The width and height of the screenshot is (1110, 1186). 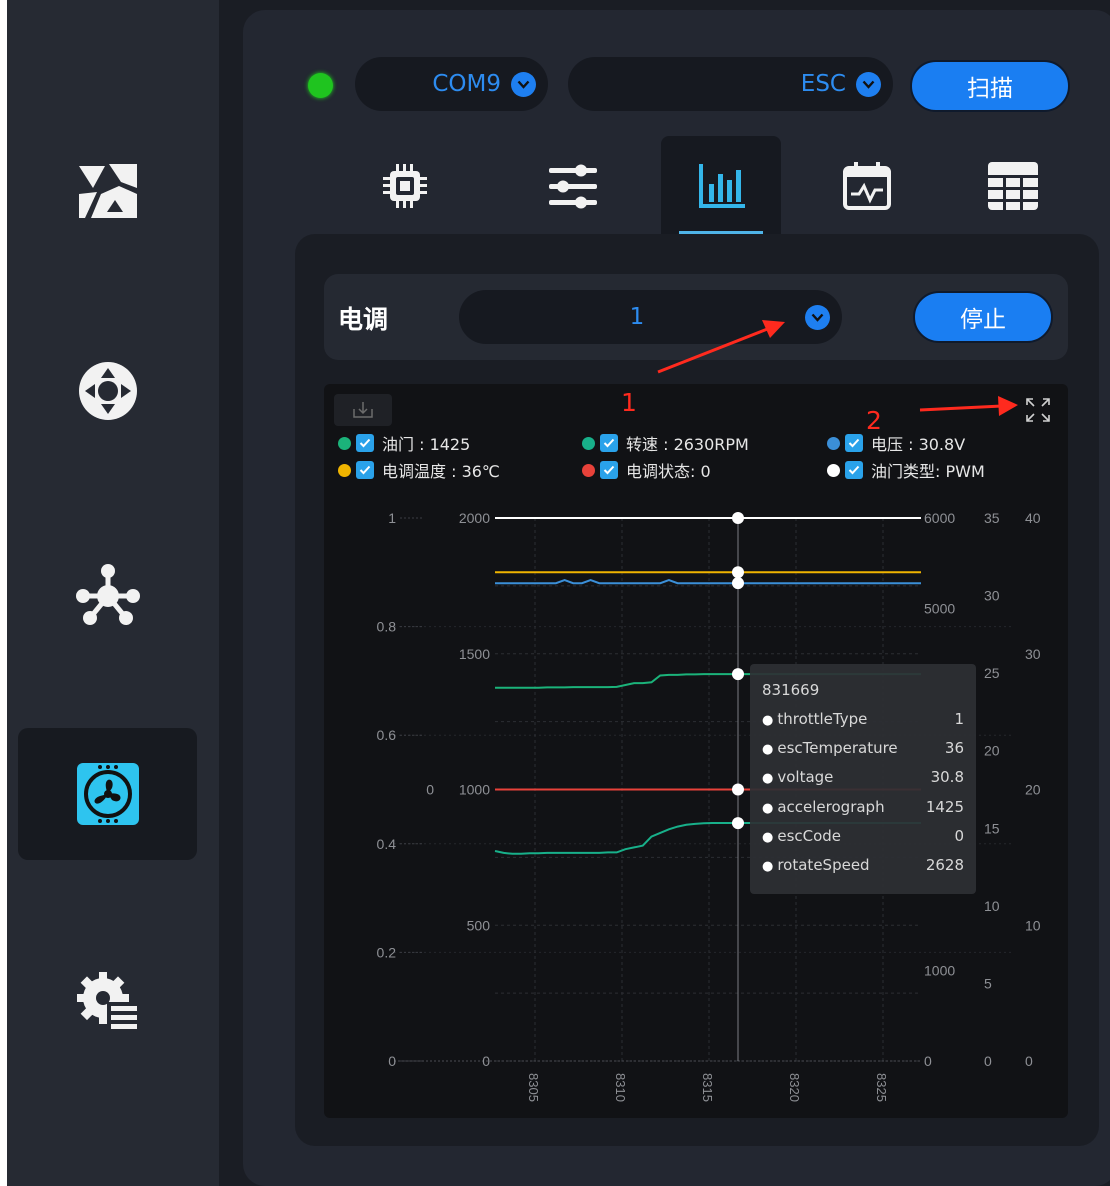 I want to click on tooltip-key: throttleType, so click(x=814, y=719).